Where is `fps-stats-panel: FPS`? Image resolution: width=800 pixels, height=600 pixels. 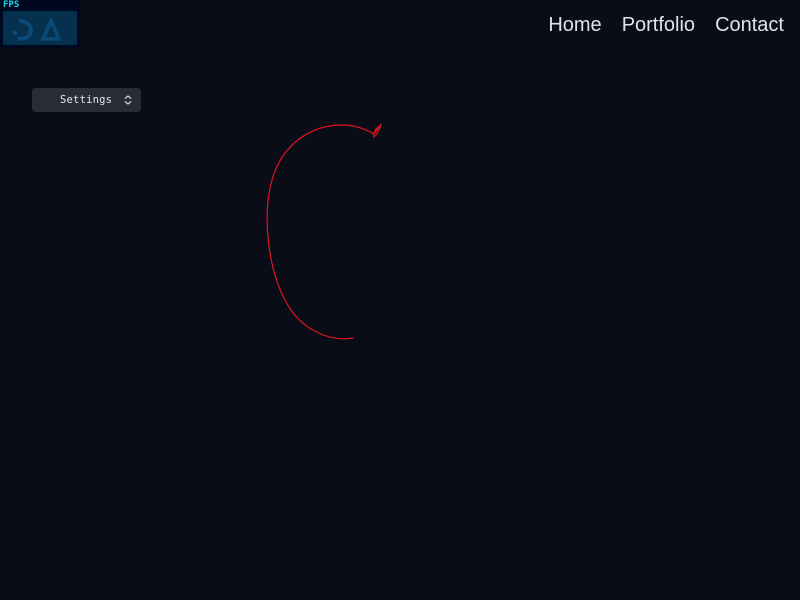
fps-stats-panel: FPS is located at coordinates (40, 24).